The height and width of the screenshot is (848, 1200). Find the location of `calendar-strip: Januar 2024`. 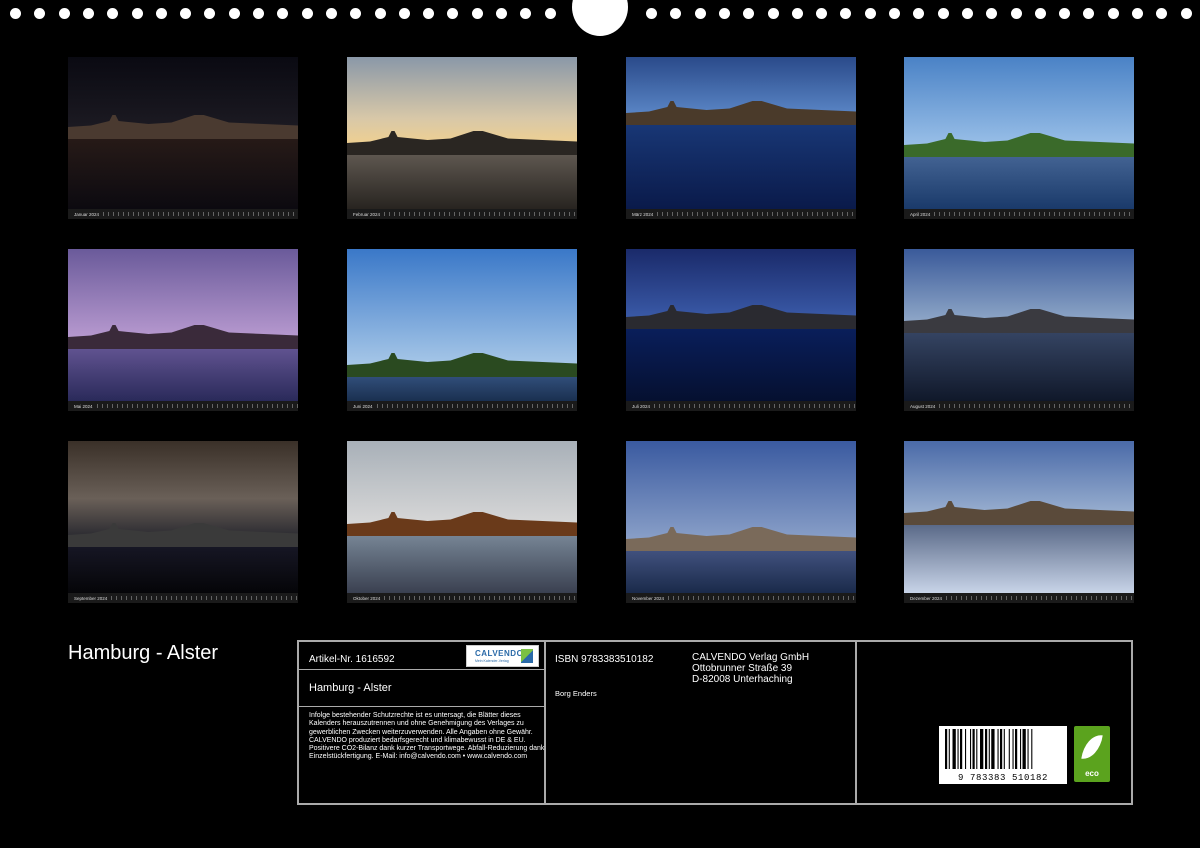

calendar-strip: Januar 2024 is located at coordinates (183, 214).